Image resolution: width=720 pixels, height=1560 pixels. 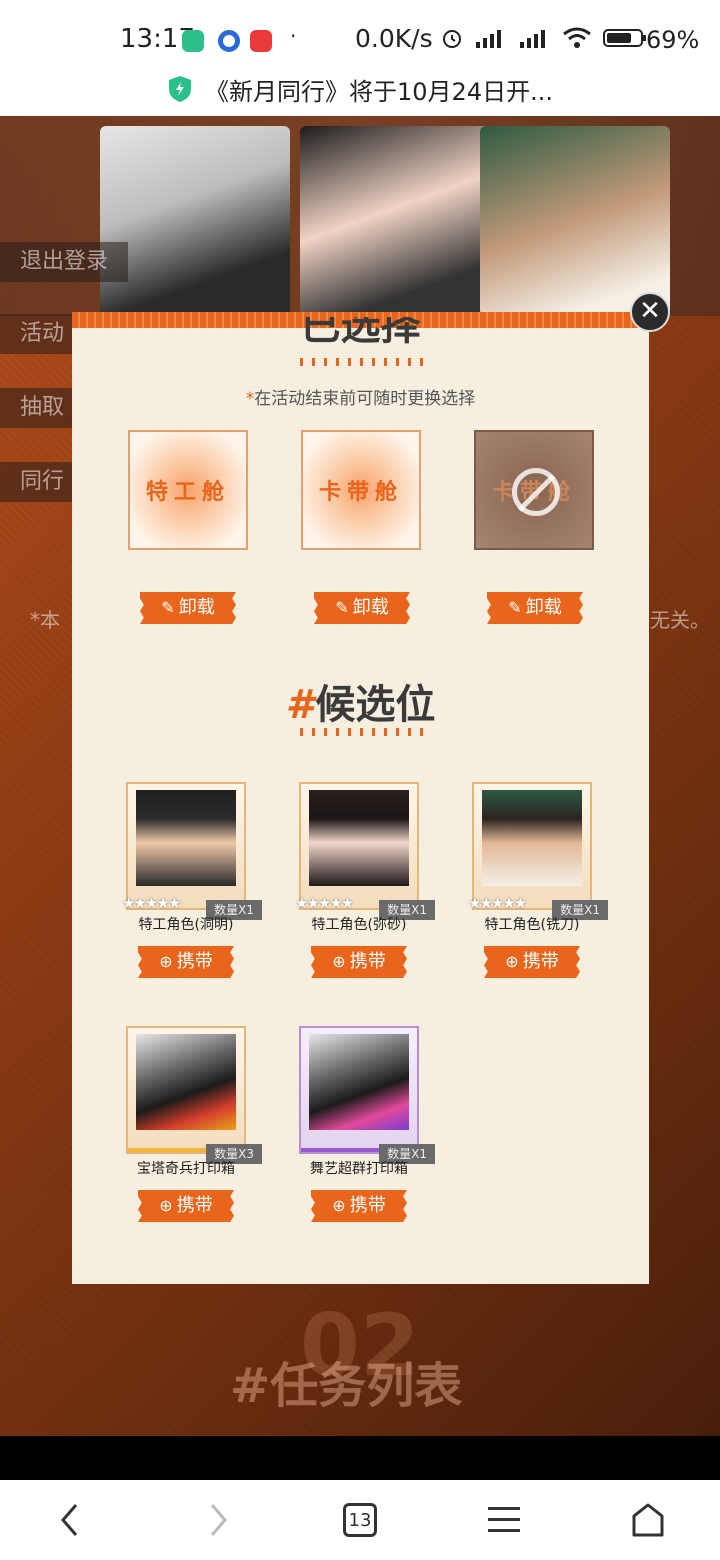 What do you see at coordinates (186, 925) in the screenshot?
I see `candidate-name: 特工角色(洞明)` at bounding box center [186, 925].